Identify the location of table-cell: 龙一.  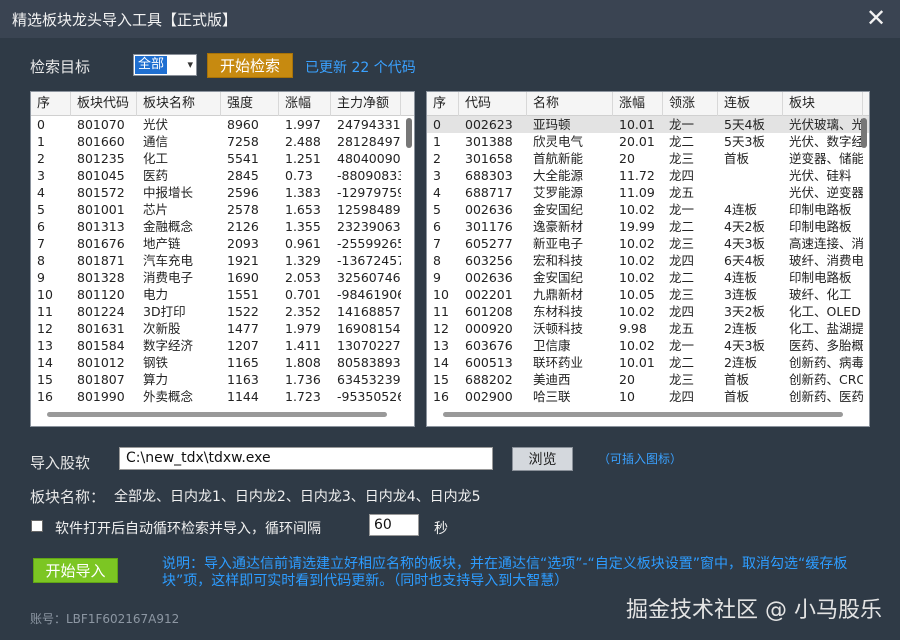
(682, 124).